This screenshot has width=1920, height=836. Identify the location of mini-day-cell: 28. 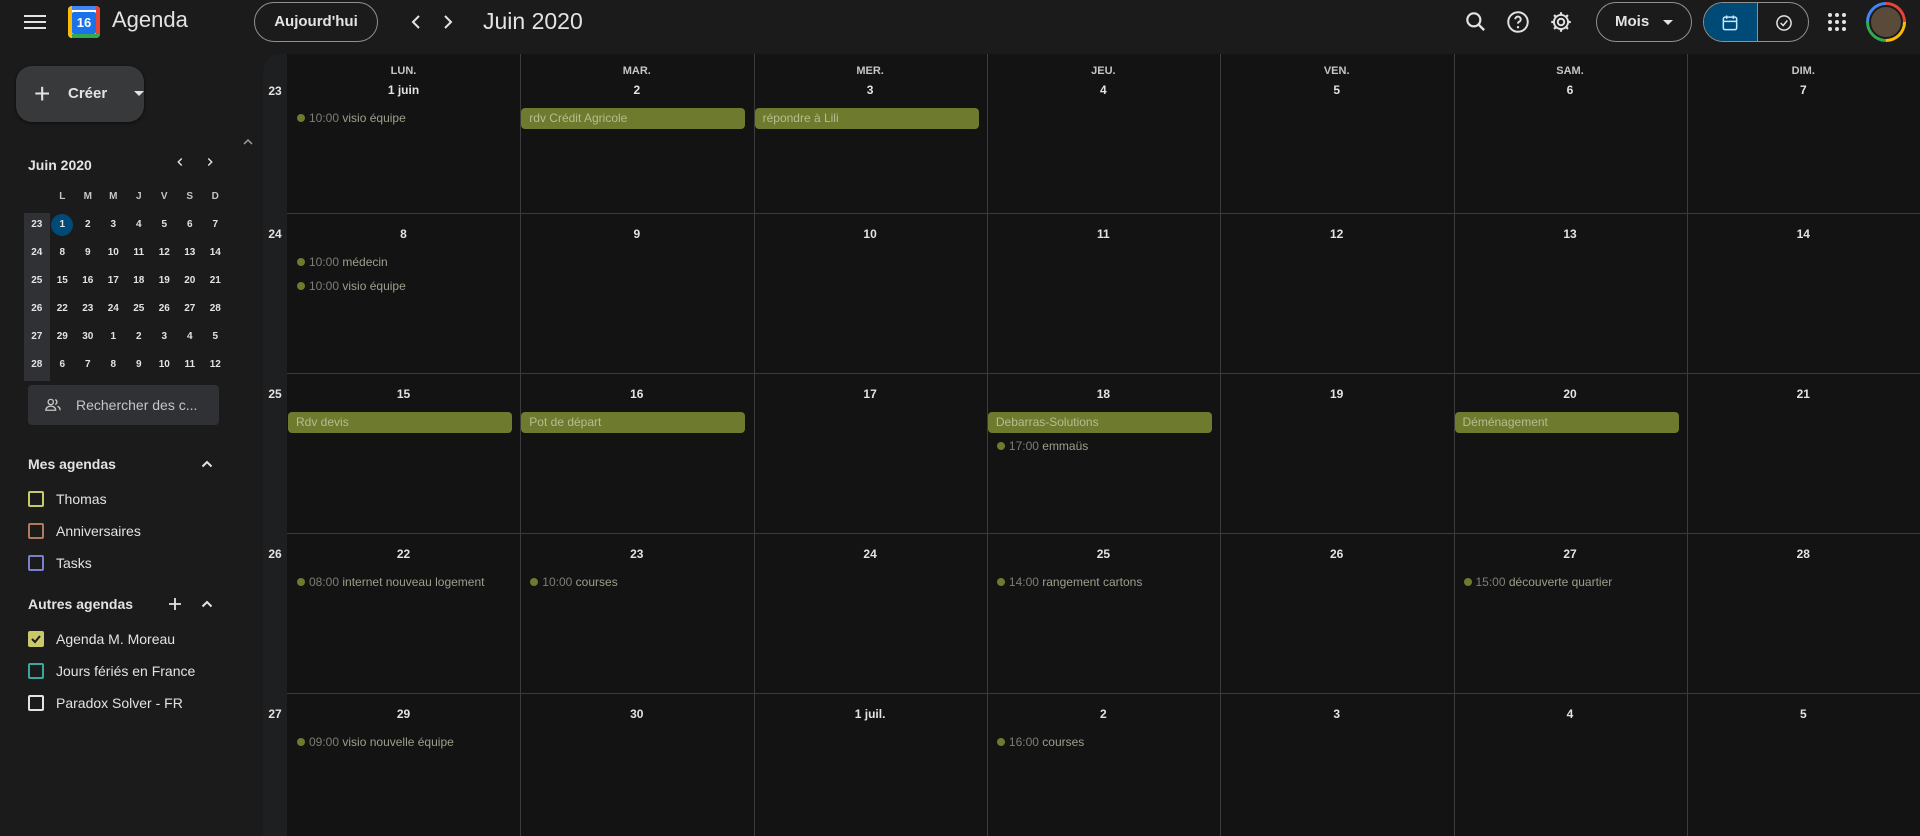
(216, 311).